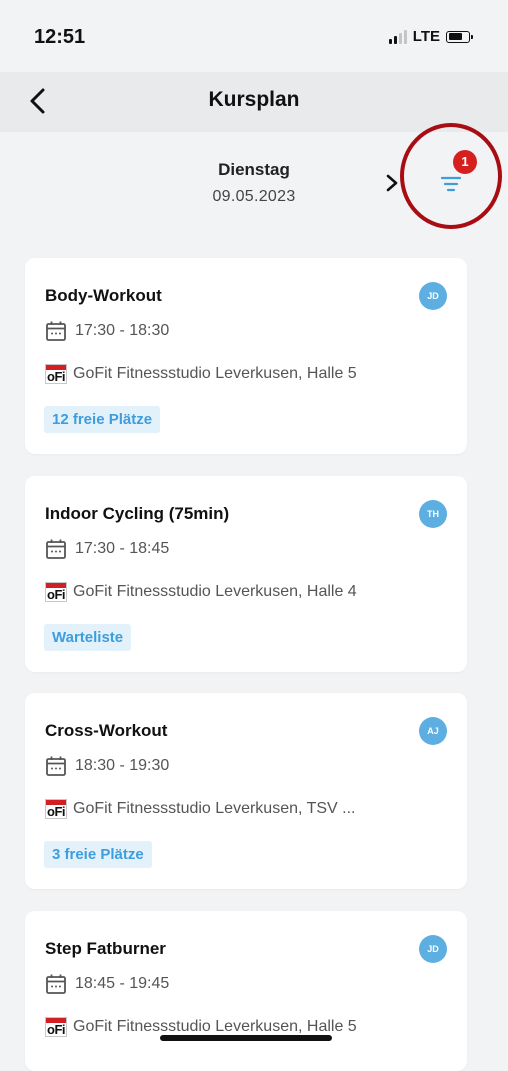 Image resolution: width=508 pixels, height=1071 pixels. I want to click on course-title: Cross-Workout, so click(106, 730).